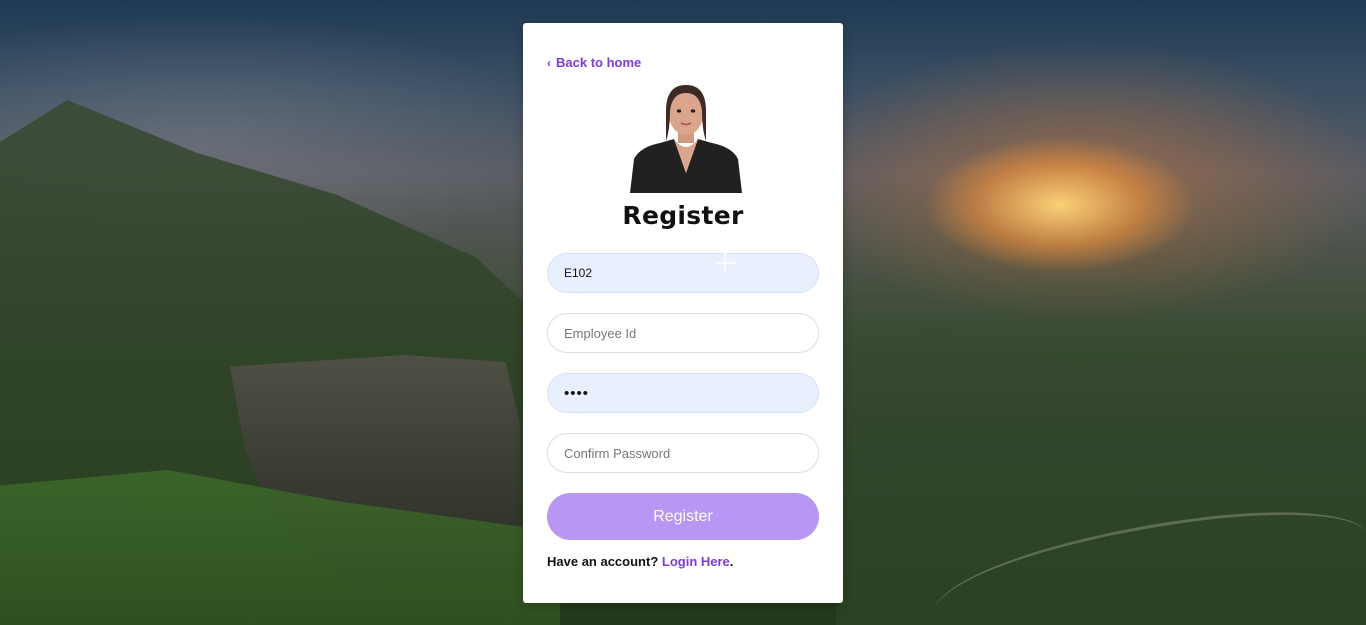 This screenshot has height=625, width=1366. I want to click on confirm-password-field, so click(683, 453).